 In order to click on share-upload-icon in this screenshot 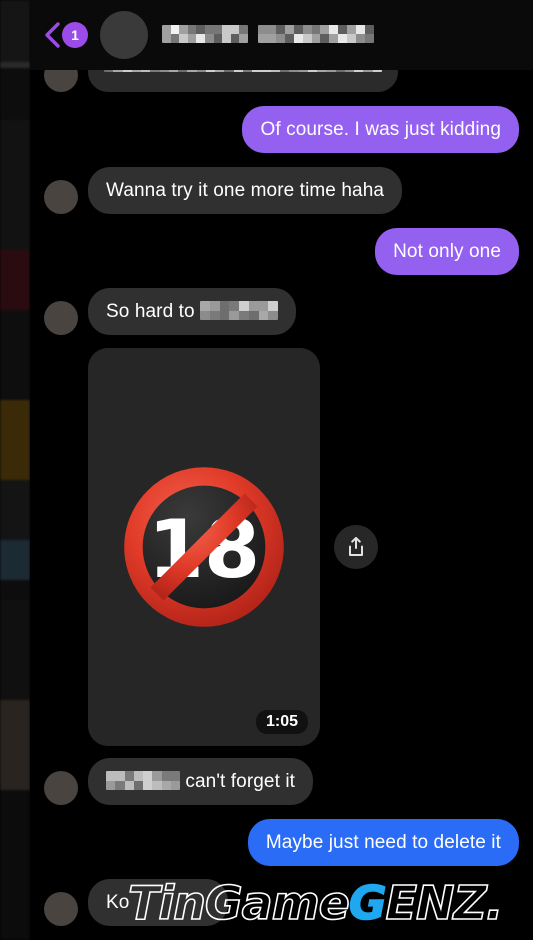, I will do `click(356, 546)`.